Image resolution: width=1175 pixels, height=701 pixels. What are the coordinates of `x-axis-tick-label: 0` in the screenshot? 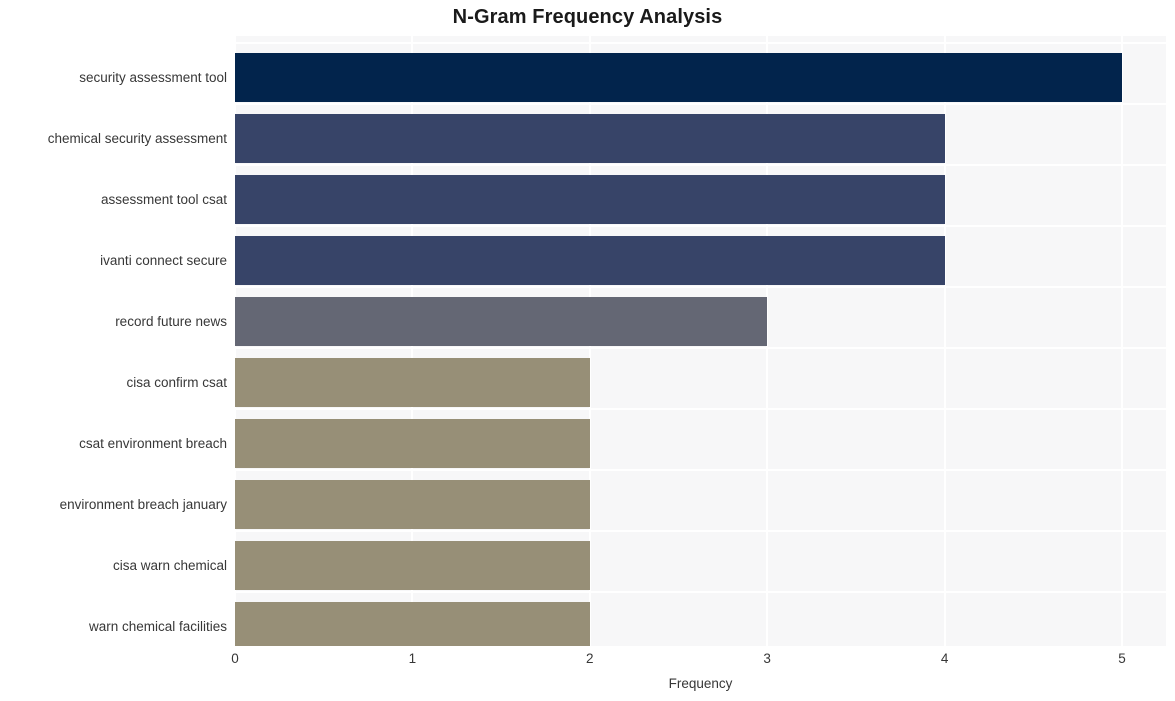 It's located at (235, 658).